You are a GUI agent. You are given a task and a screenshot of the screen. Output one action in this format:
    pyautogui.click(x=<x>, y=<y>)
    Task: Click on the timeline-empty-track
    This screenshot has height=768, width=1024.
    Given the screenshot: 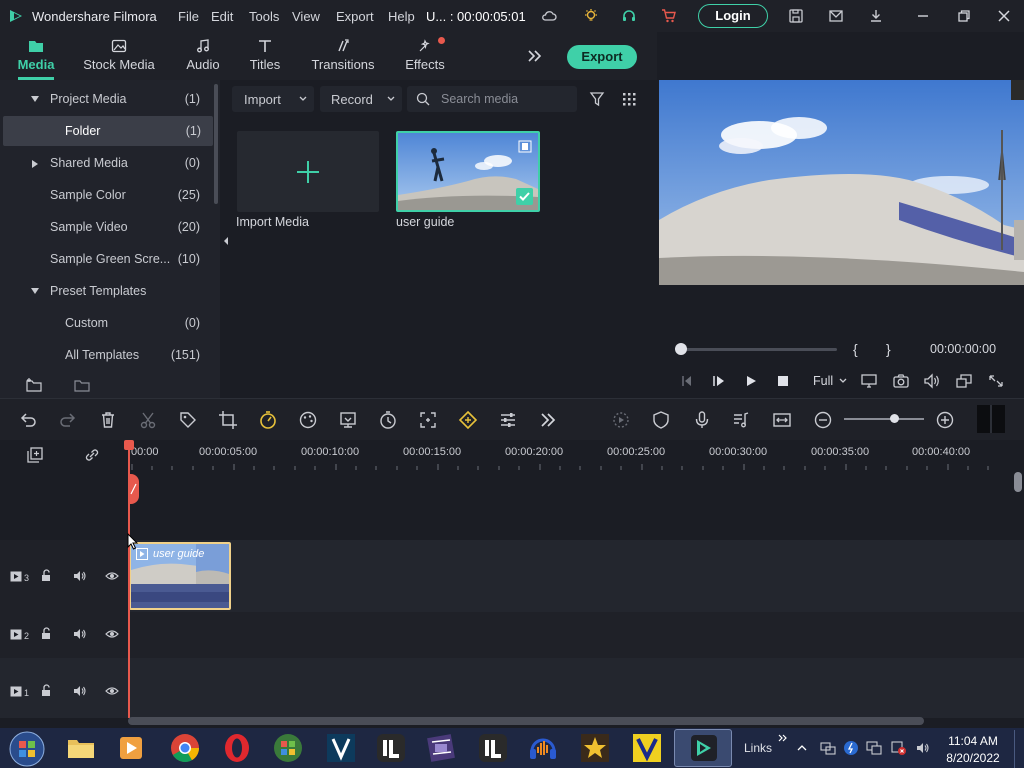 What is the action you would take?
    pyautogui.click(x=512, y=505)
    